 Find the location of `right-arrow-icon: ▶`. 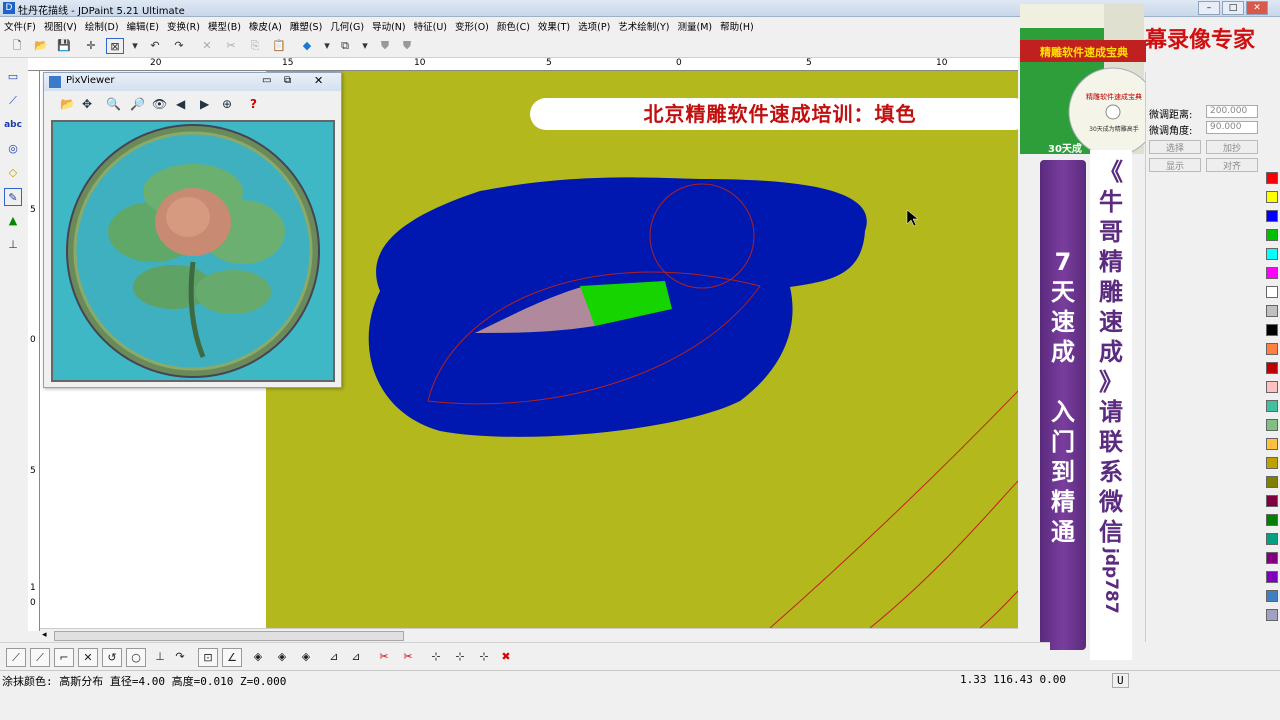

right-arrow-icon: ▶ is located at coordinates (204, 104).